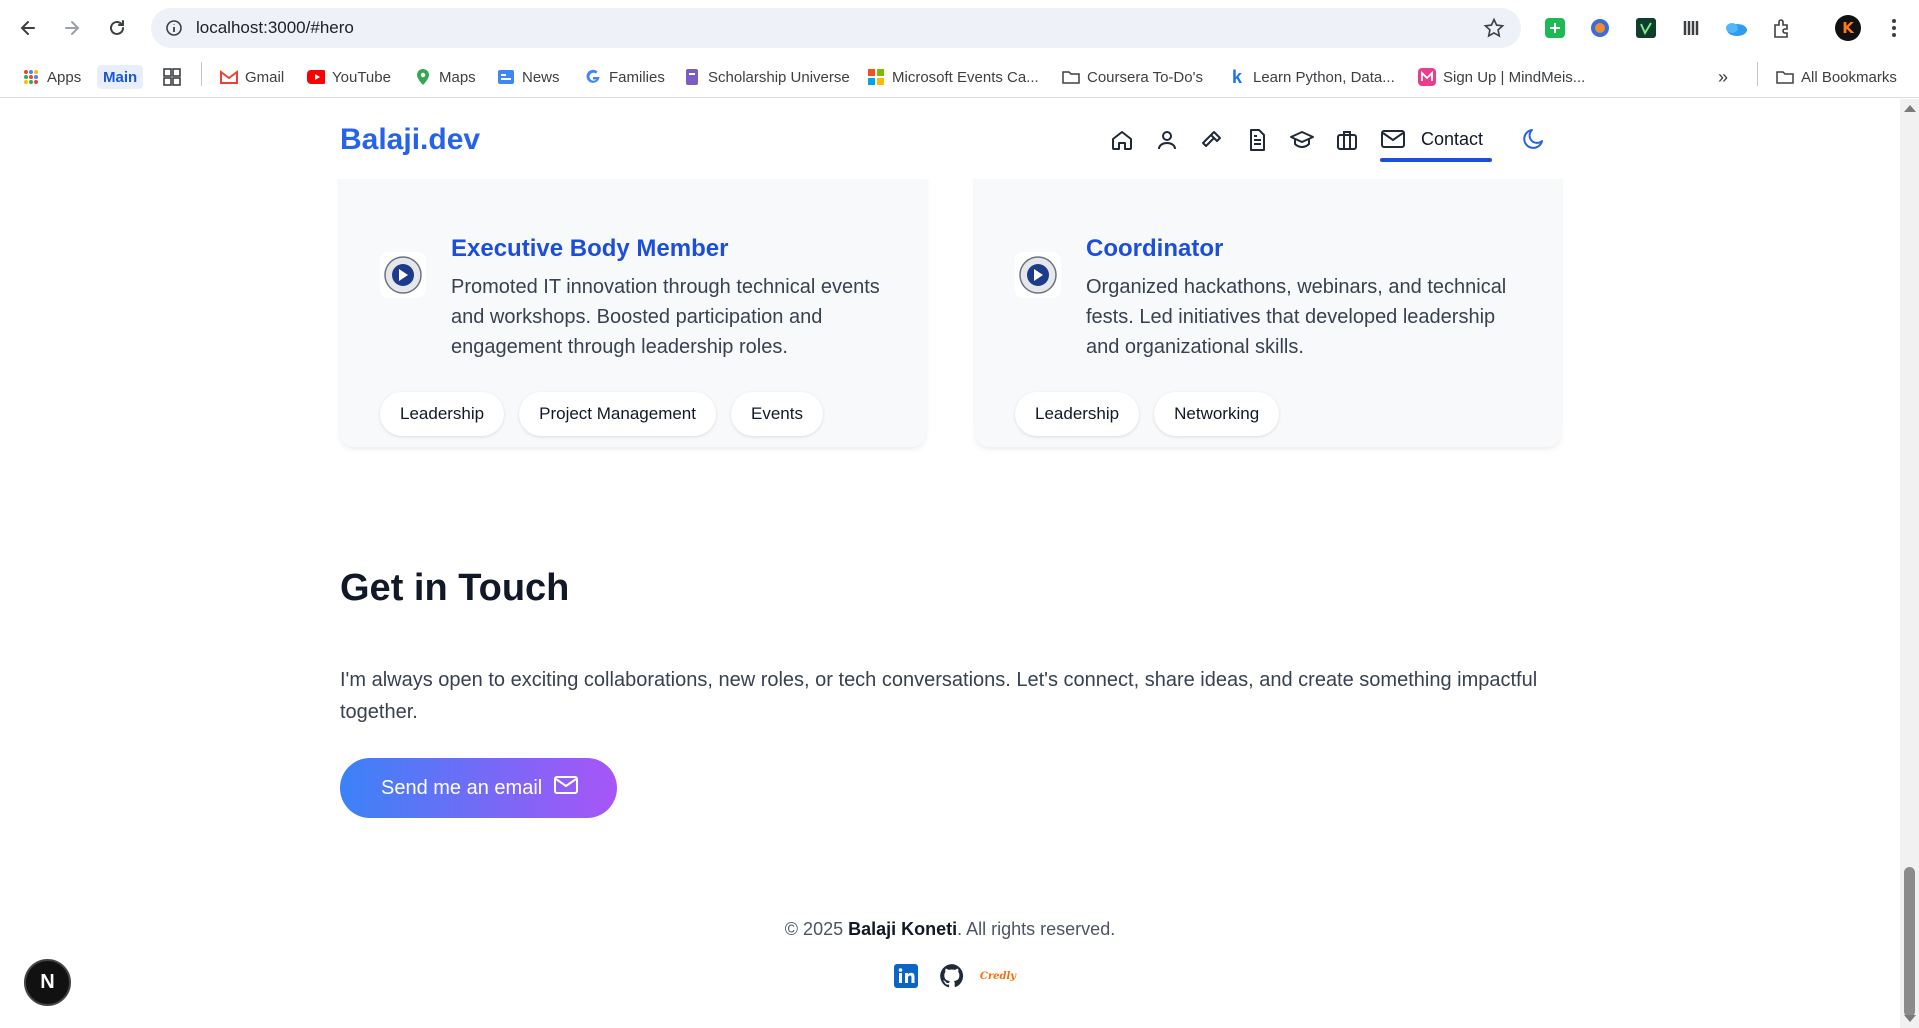 Image resolution: width=1919 pixels, height=1028 pixels. I want to click on skill-tags: Leadership Project Management Events, so click(601, 414).